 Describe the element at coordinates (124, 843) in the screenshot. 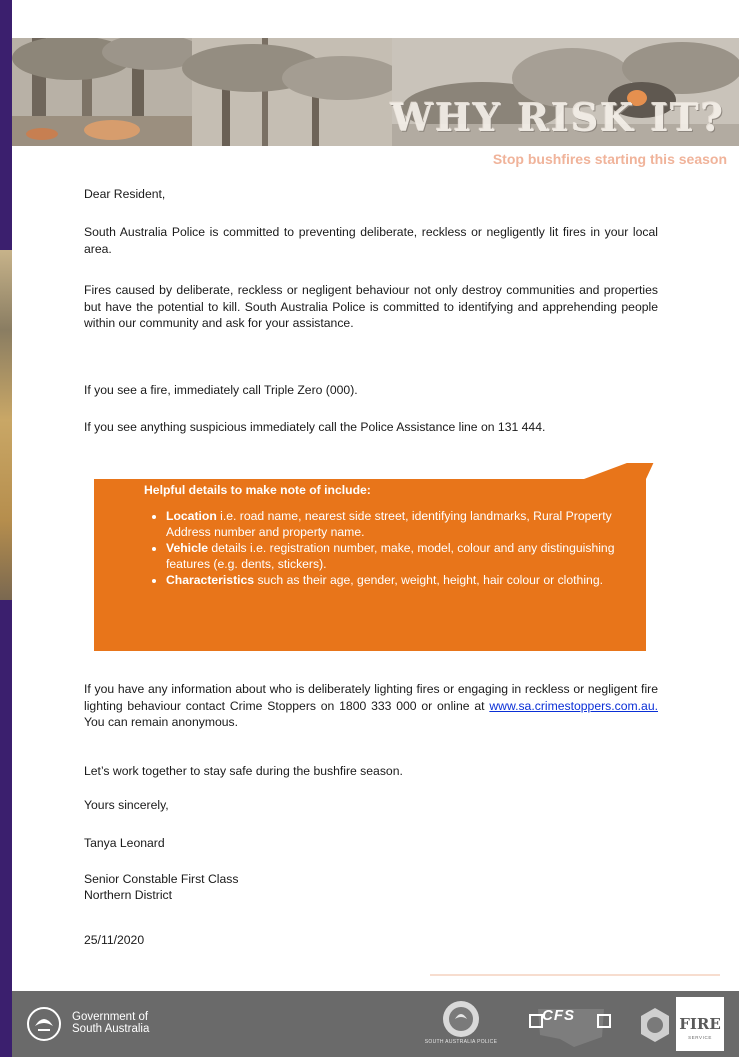

I see `signer-name: Tanya Leonard` at that location.